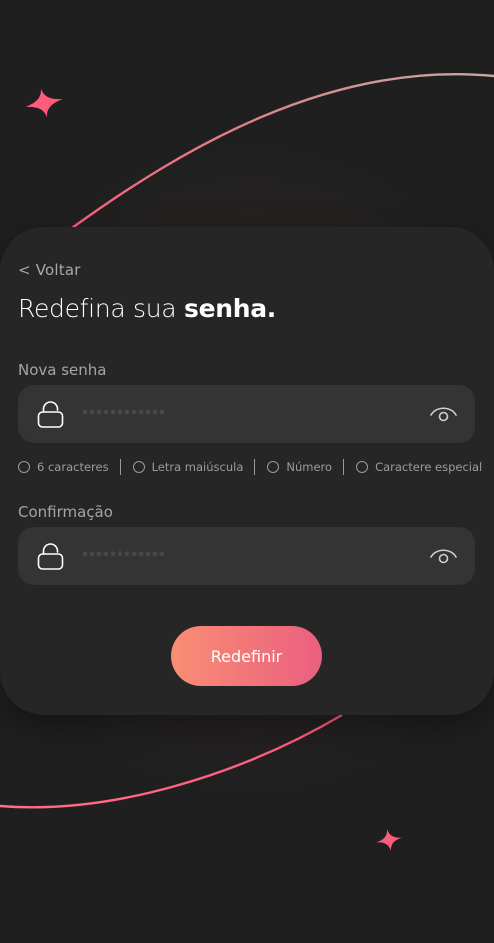 Image resolution: width=494 pixels, height=943 pixels. Describe the element at coordinates (229, 308) in the screenshot. I see `title-bold: senha.` at that location.